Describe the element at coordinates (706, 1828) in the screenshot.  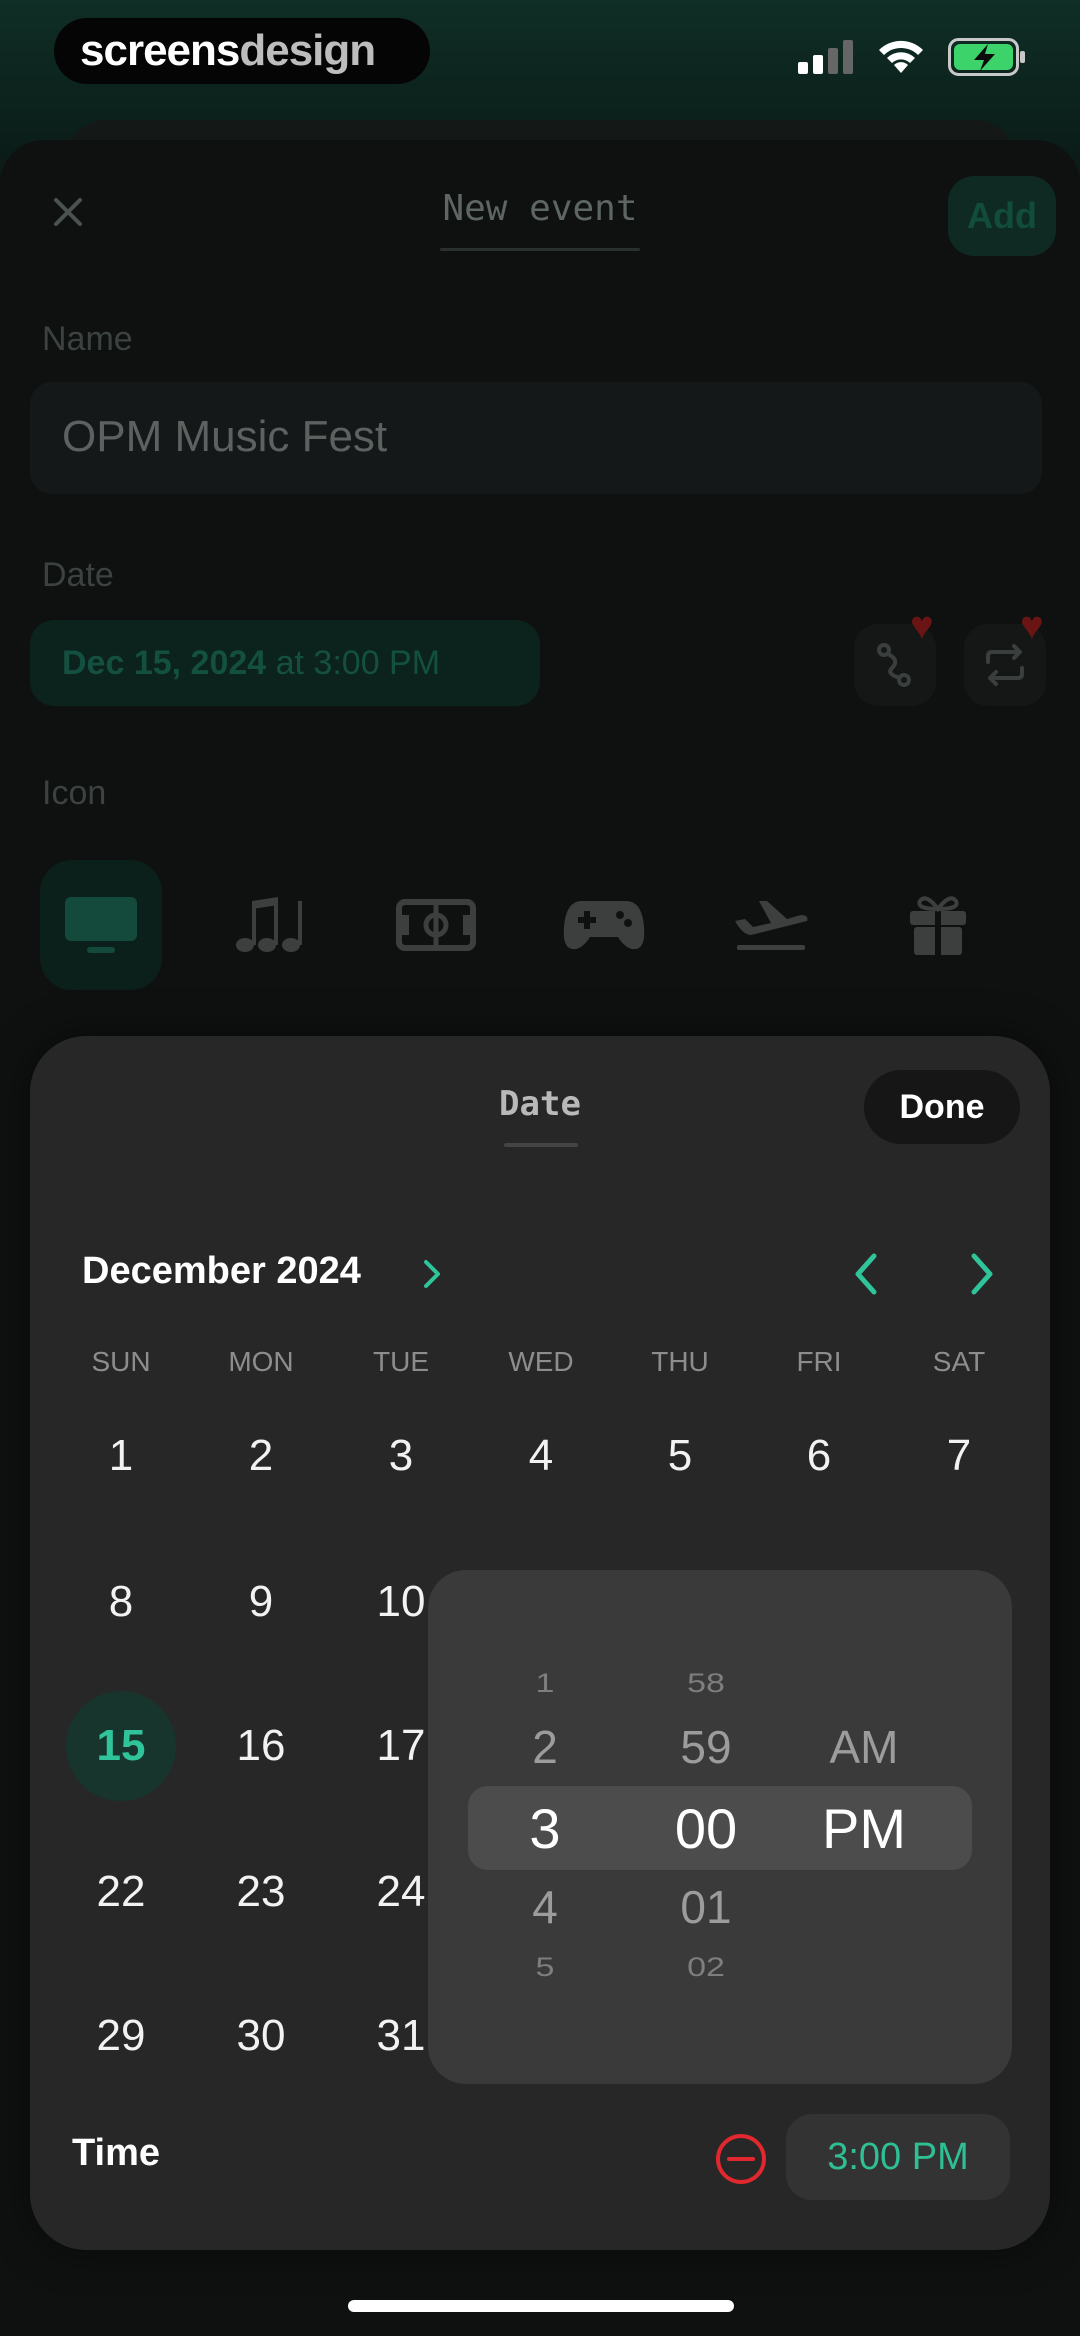
I see `minute-selected: 00` at that location.